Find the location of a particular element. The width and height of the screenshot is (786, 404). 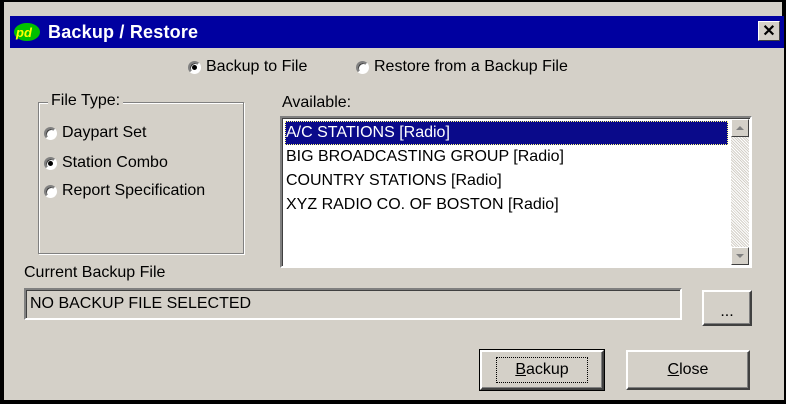

close-icon: ✕ is located at coordinates (769, 31).